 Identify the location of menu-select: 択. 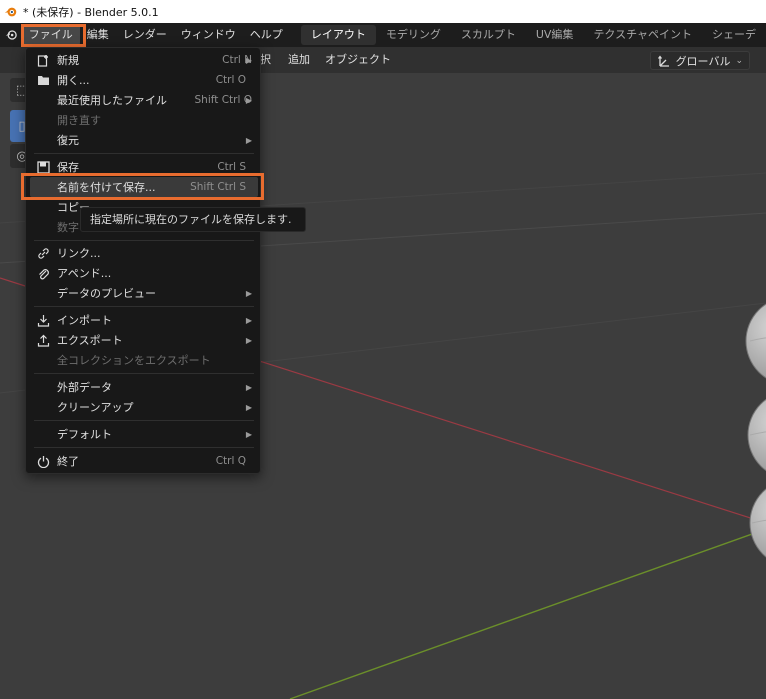
(265, 60).